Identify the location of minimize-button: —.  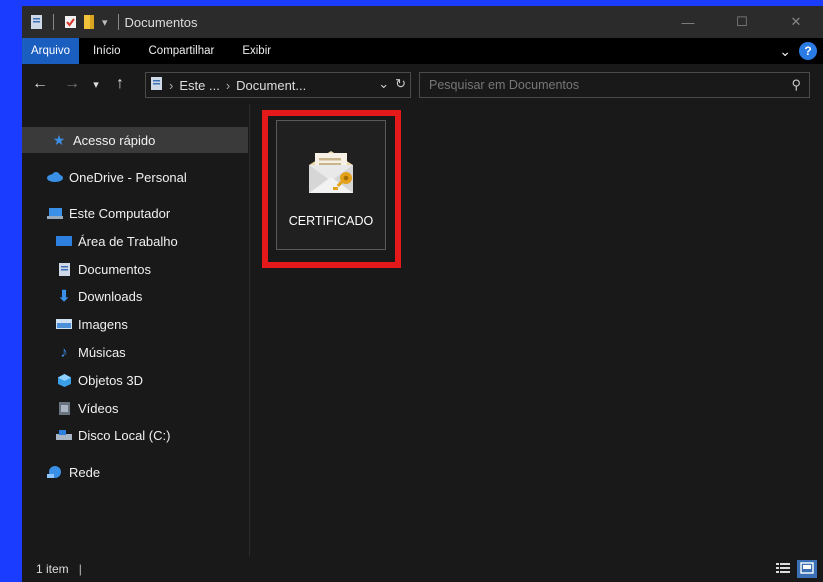
(688, 22).